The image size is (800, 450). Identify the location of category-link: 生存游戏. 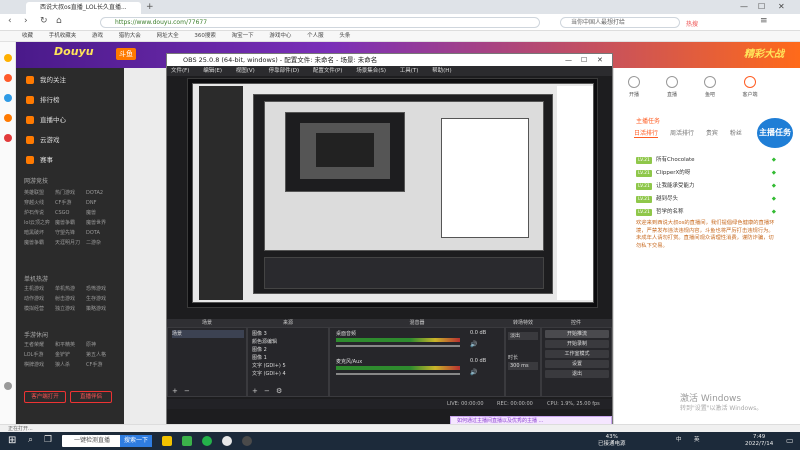
(101, 299).